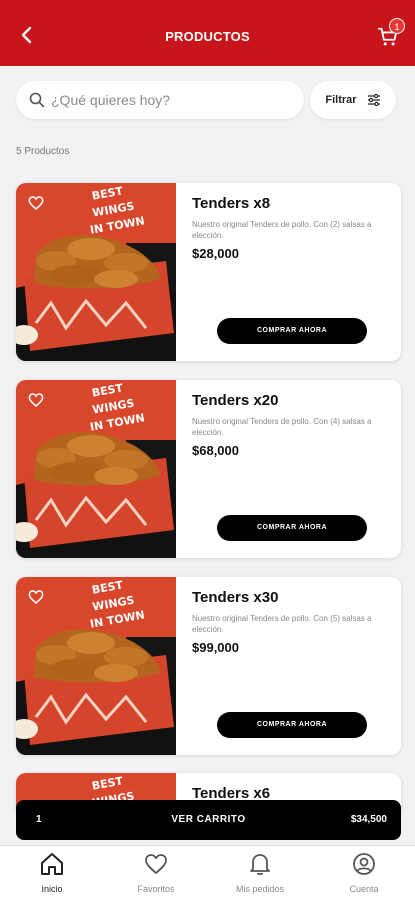  I want to click on nav-item-mis-pedidos: Mis pedidos, so click(260, 873).